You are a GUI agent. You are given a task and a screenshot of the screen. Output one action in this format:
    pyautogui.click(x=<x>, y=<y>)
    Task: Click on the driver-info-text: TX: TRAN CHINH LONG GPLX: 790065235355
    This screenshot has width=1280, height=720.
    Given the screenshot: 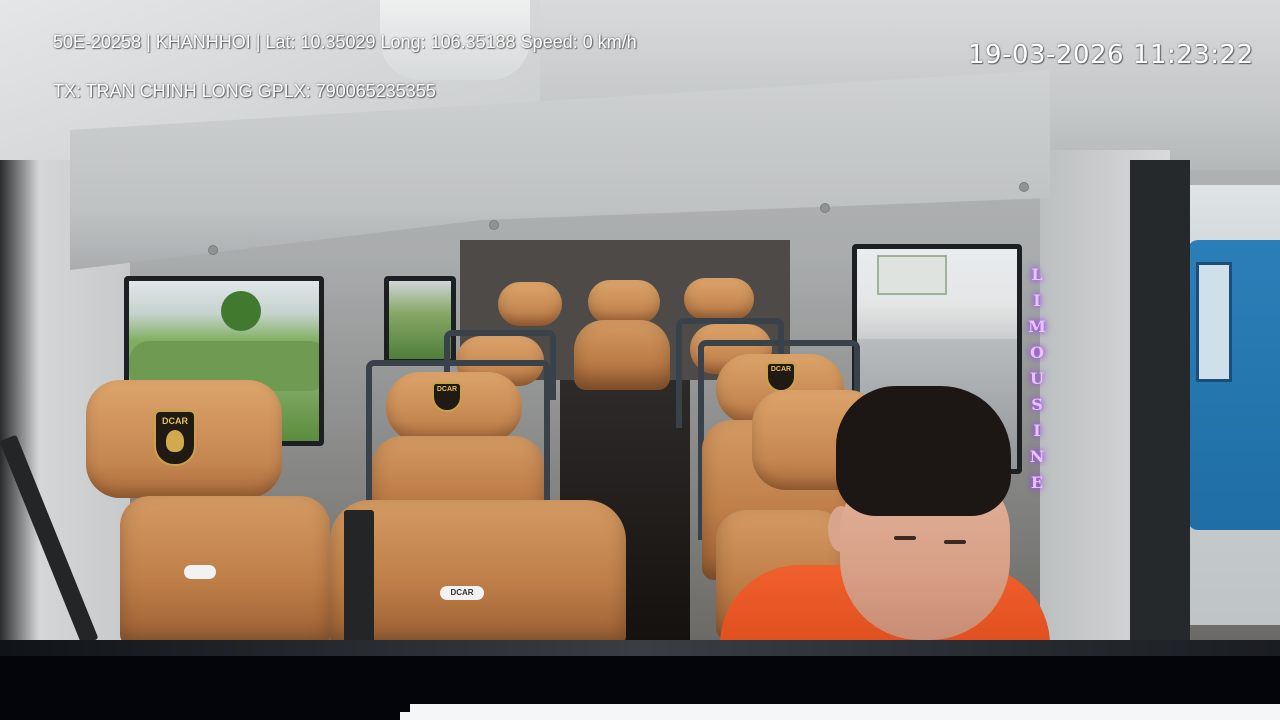 What is the action you would take?
    pyautogui.click(x=244, y=91)
    